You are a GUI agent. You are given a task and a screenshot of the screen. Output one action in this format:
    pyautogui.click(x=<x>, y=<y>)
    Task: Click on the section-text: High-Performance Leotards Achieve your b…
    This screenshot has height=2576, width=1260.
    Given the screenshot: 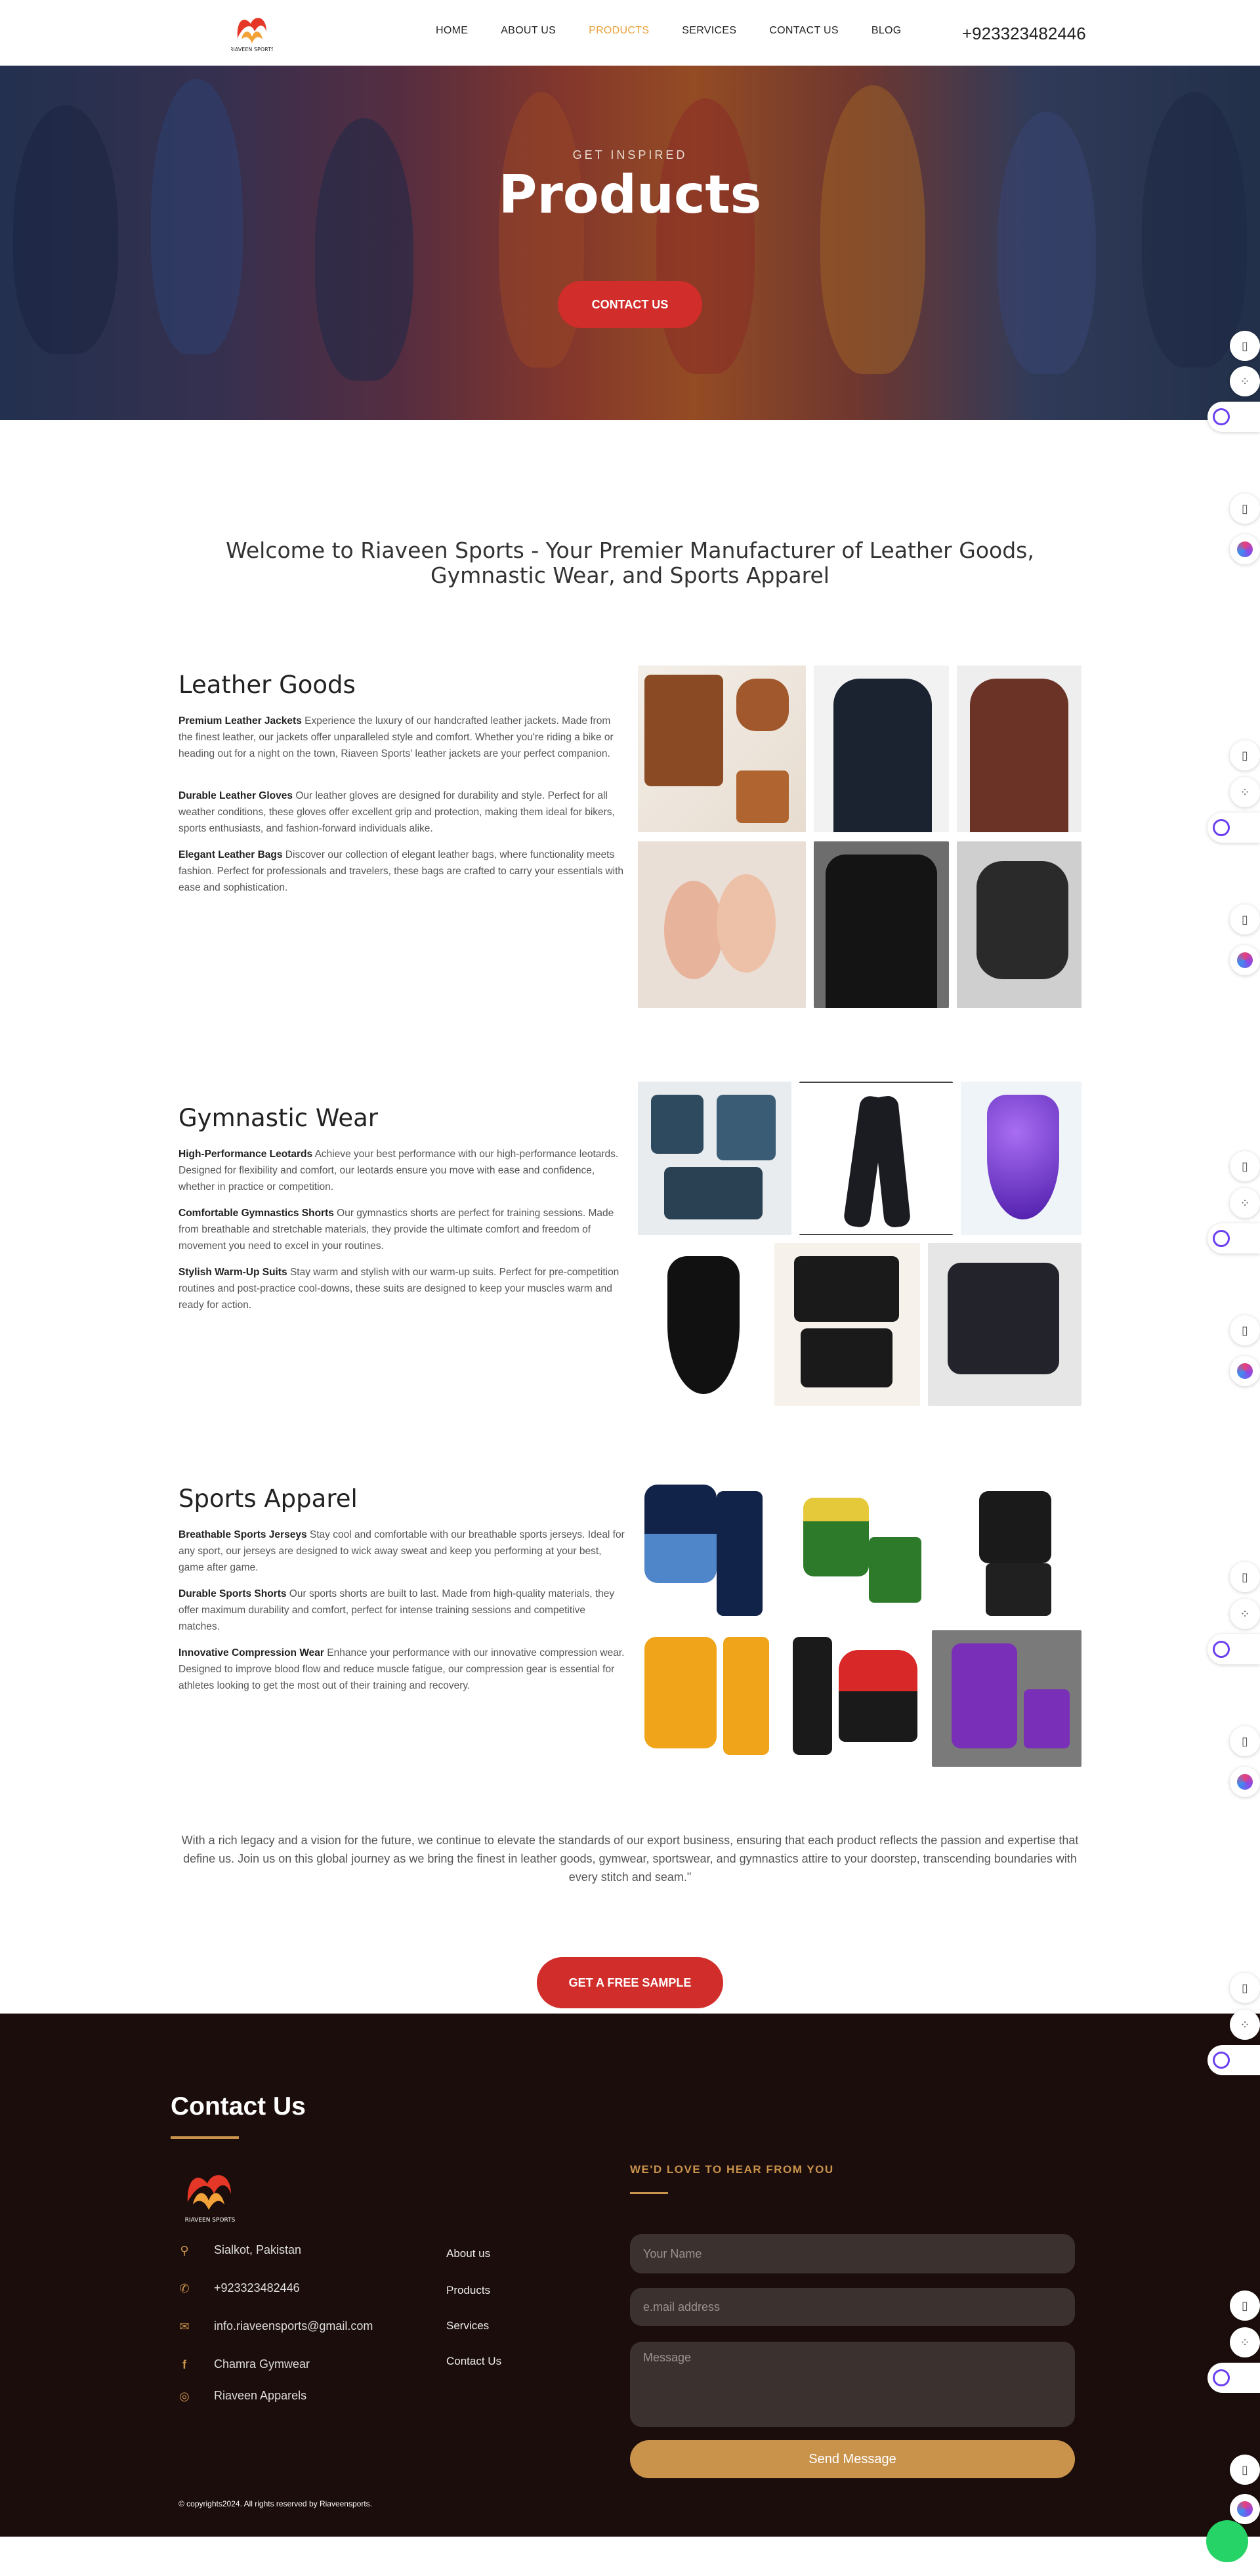 What is the action you would take?
    pyautogui.click(x=401, y=1170)
    